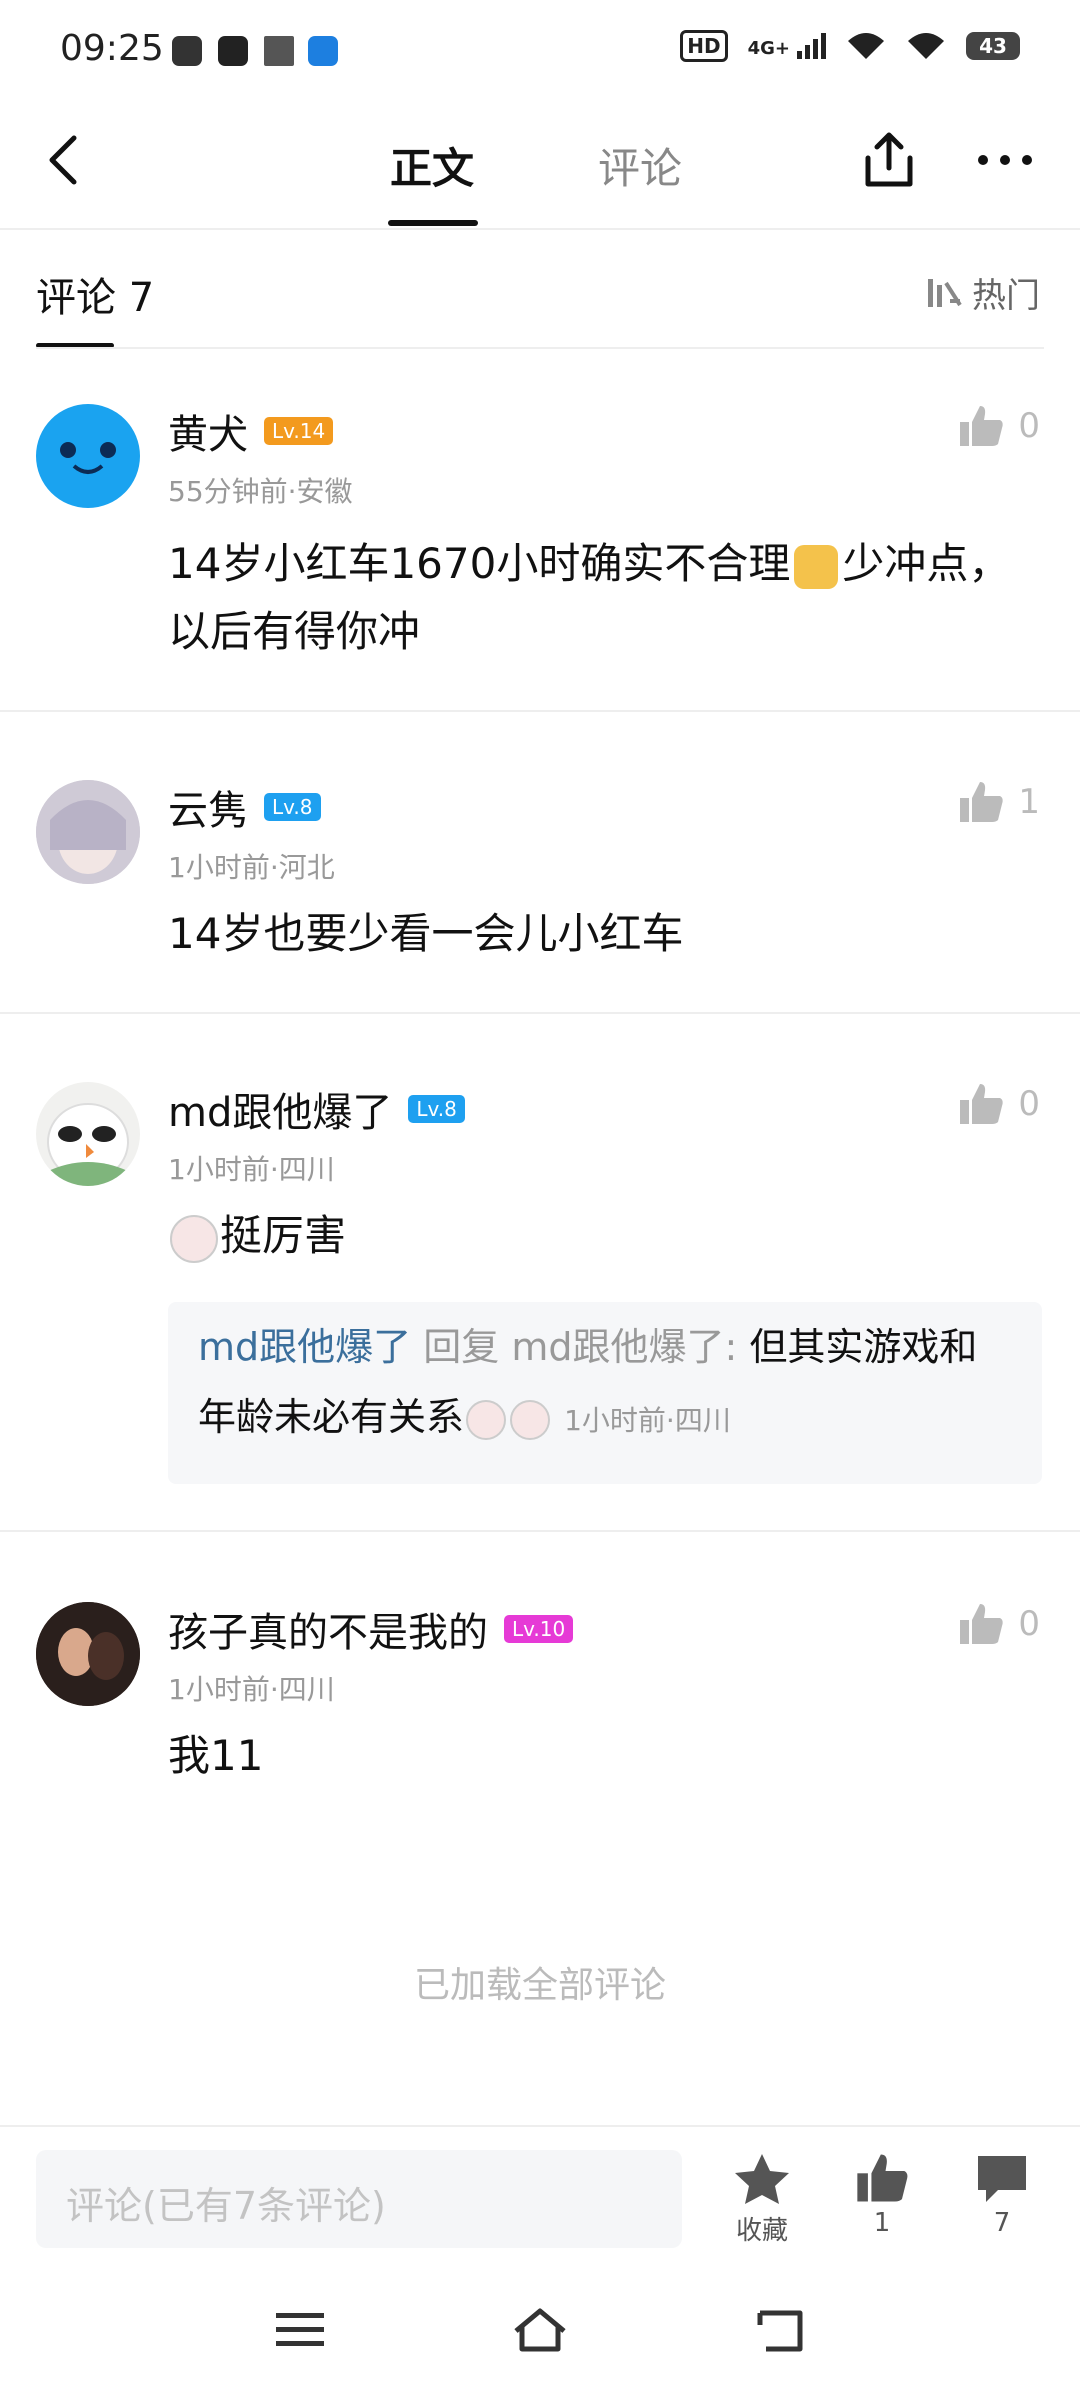 The height and width of the screenshot is (2400, 1080). I want to click on comment-meta: 55分钟前·安徽, so click(260, 491).